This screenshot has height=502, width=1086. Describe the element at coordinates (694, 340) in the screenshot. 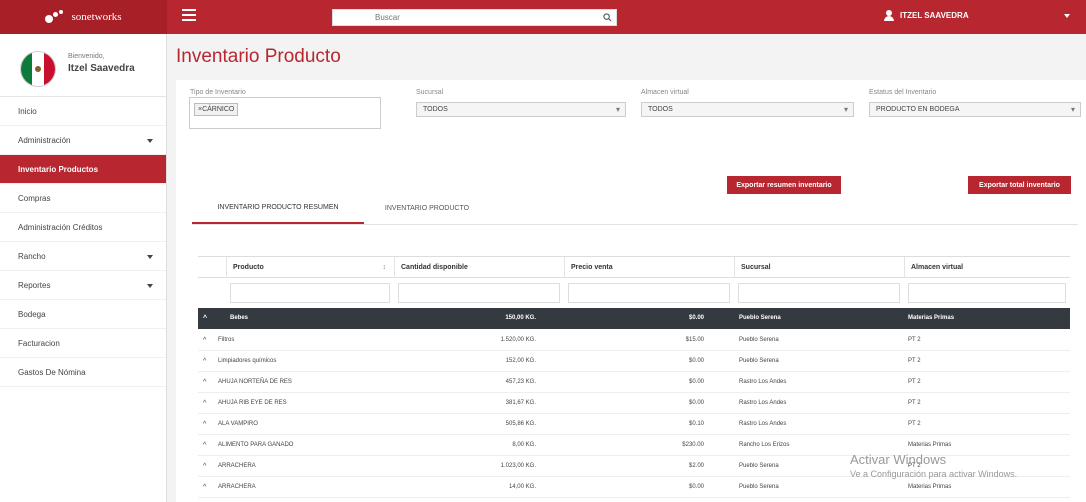

I see `cell-precio: $15.00` at that location.